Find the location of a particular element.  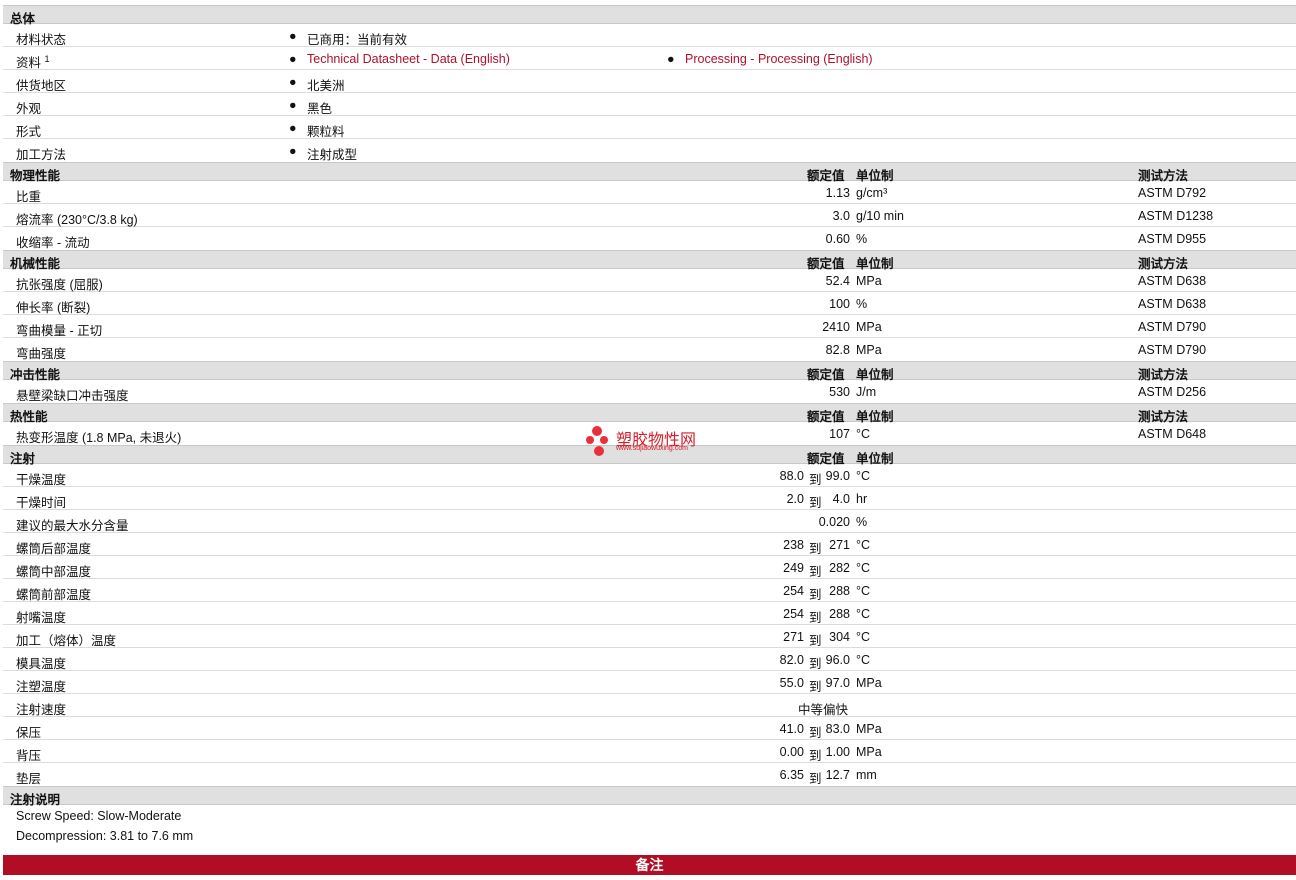

row-label: 资料 1 is located at coordinates (33, 61).